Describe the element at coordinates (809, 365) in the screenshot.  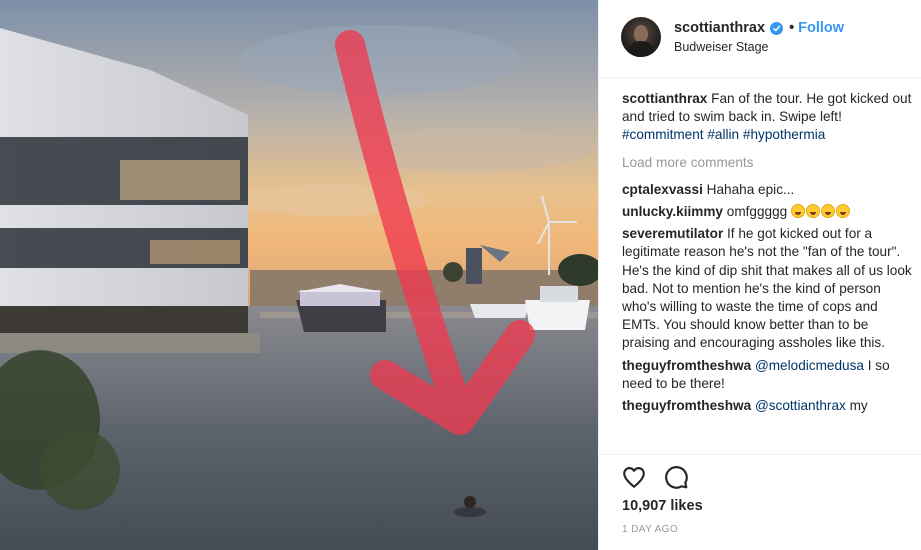
I see `mention-link: @melodicmedusa` at that location.